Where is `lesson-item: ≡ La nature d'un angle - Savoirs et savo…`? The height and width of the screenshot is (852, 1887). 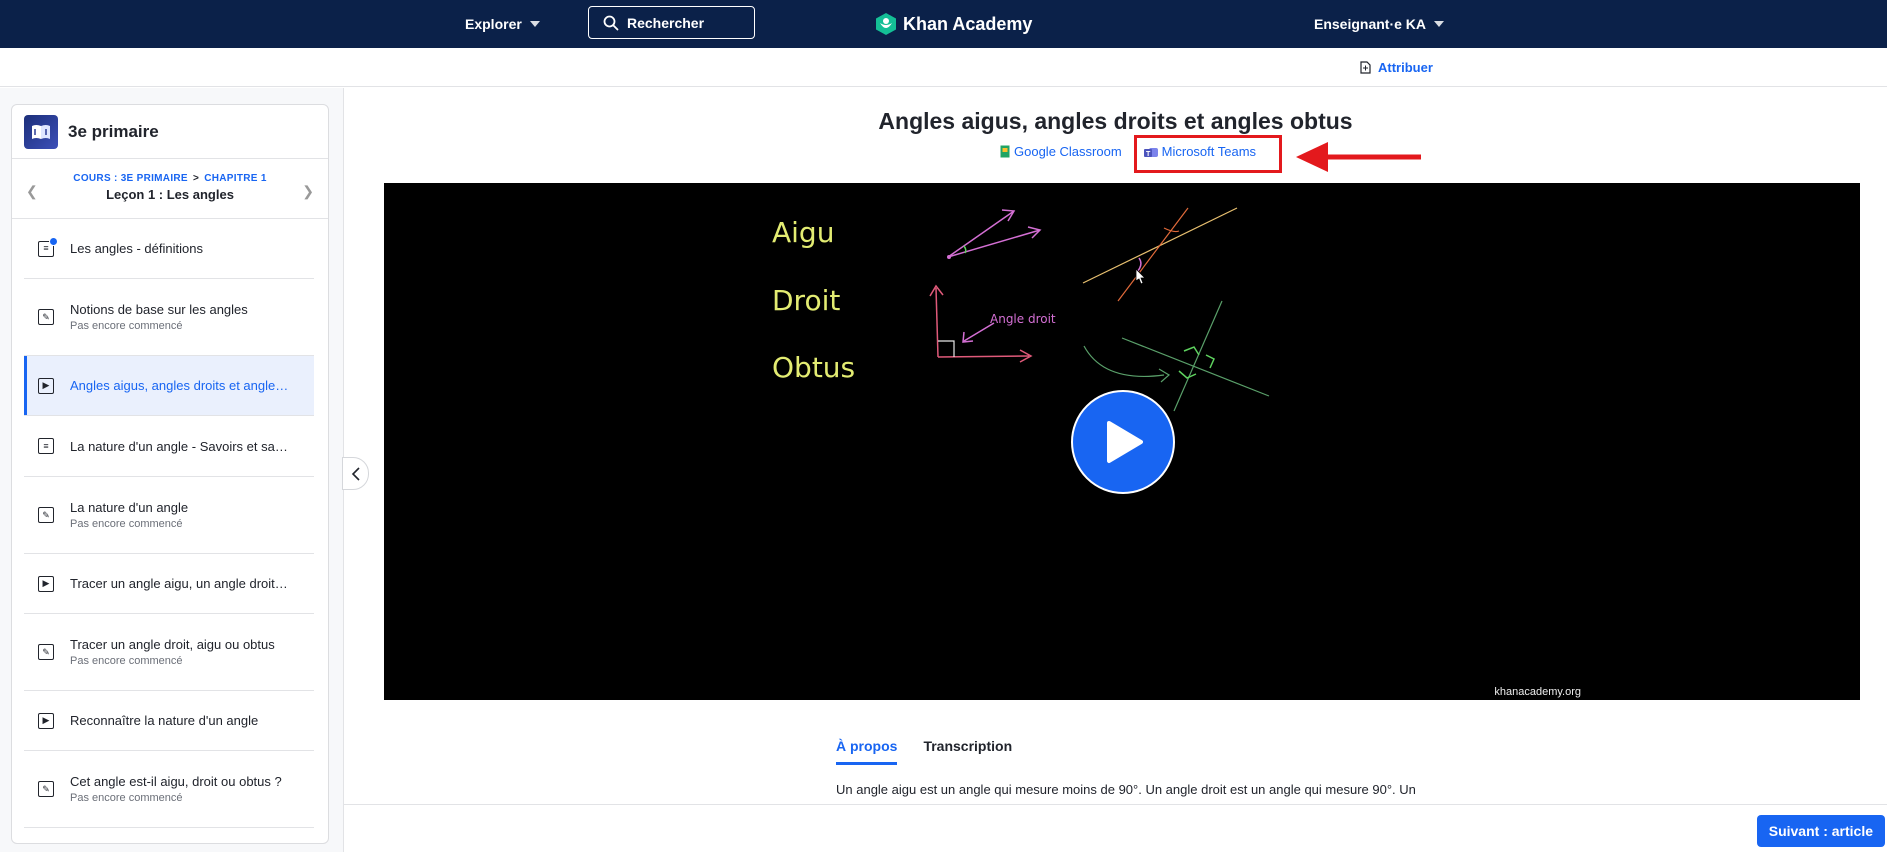
lesson-item: ≡ La nature d'un angle - Savoirs et savo… is located at coordinates (169, 446).